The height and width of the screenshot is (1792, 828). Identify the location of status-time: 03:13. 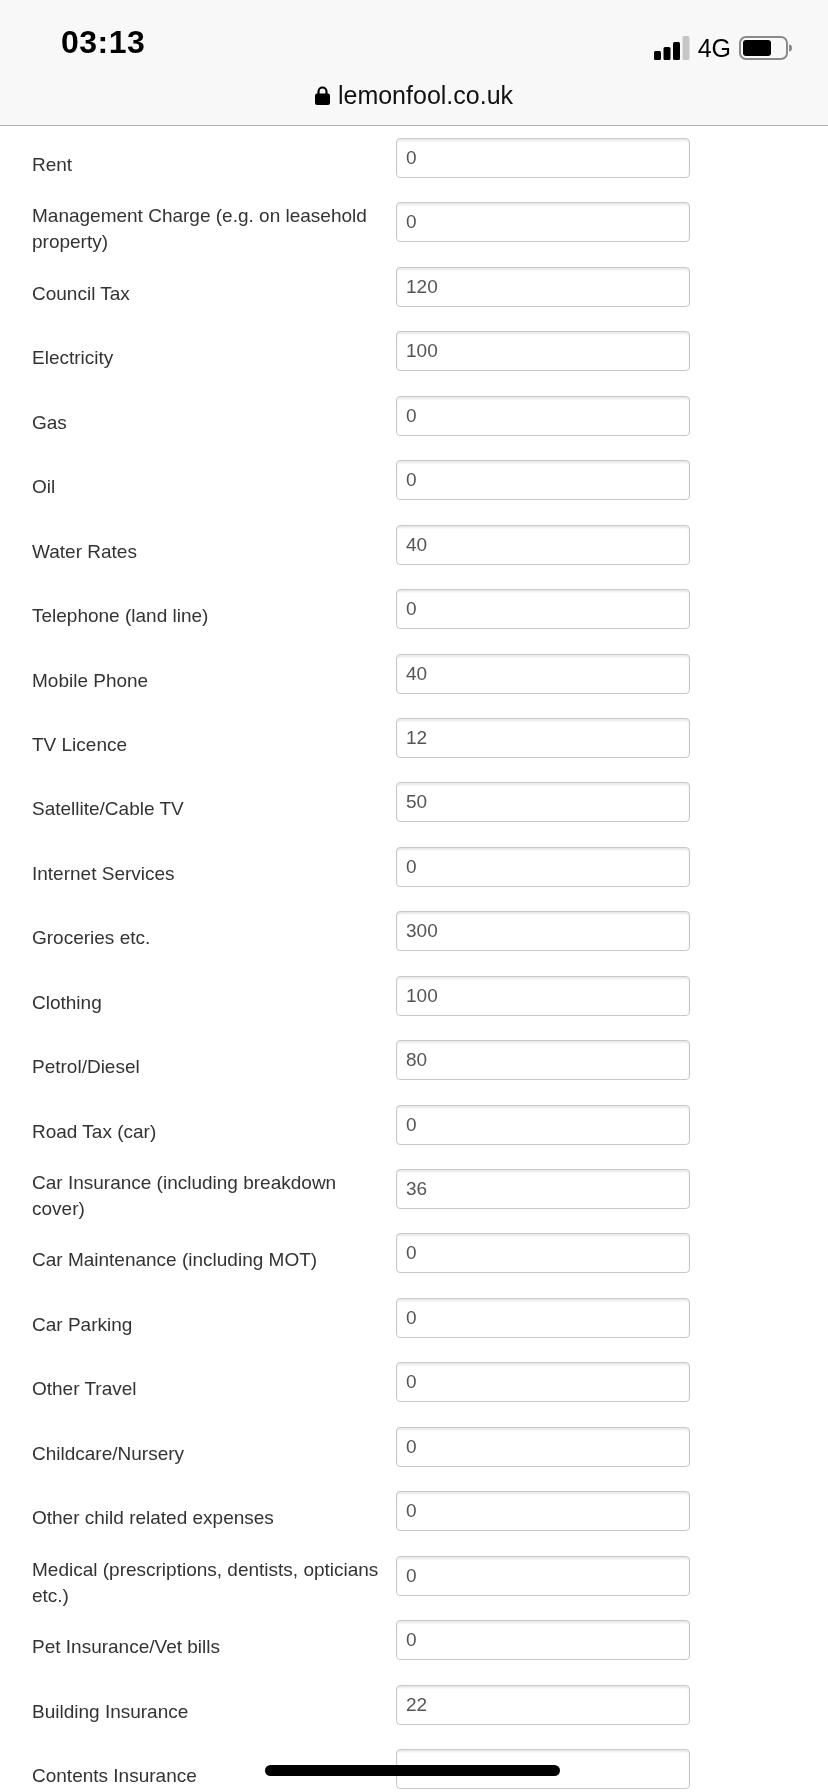
(103, 42).